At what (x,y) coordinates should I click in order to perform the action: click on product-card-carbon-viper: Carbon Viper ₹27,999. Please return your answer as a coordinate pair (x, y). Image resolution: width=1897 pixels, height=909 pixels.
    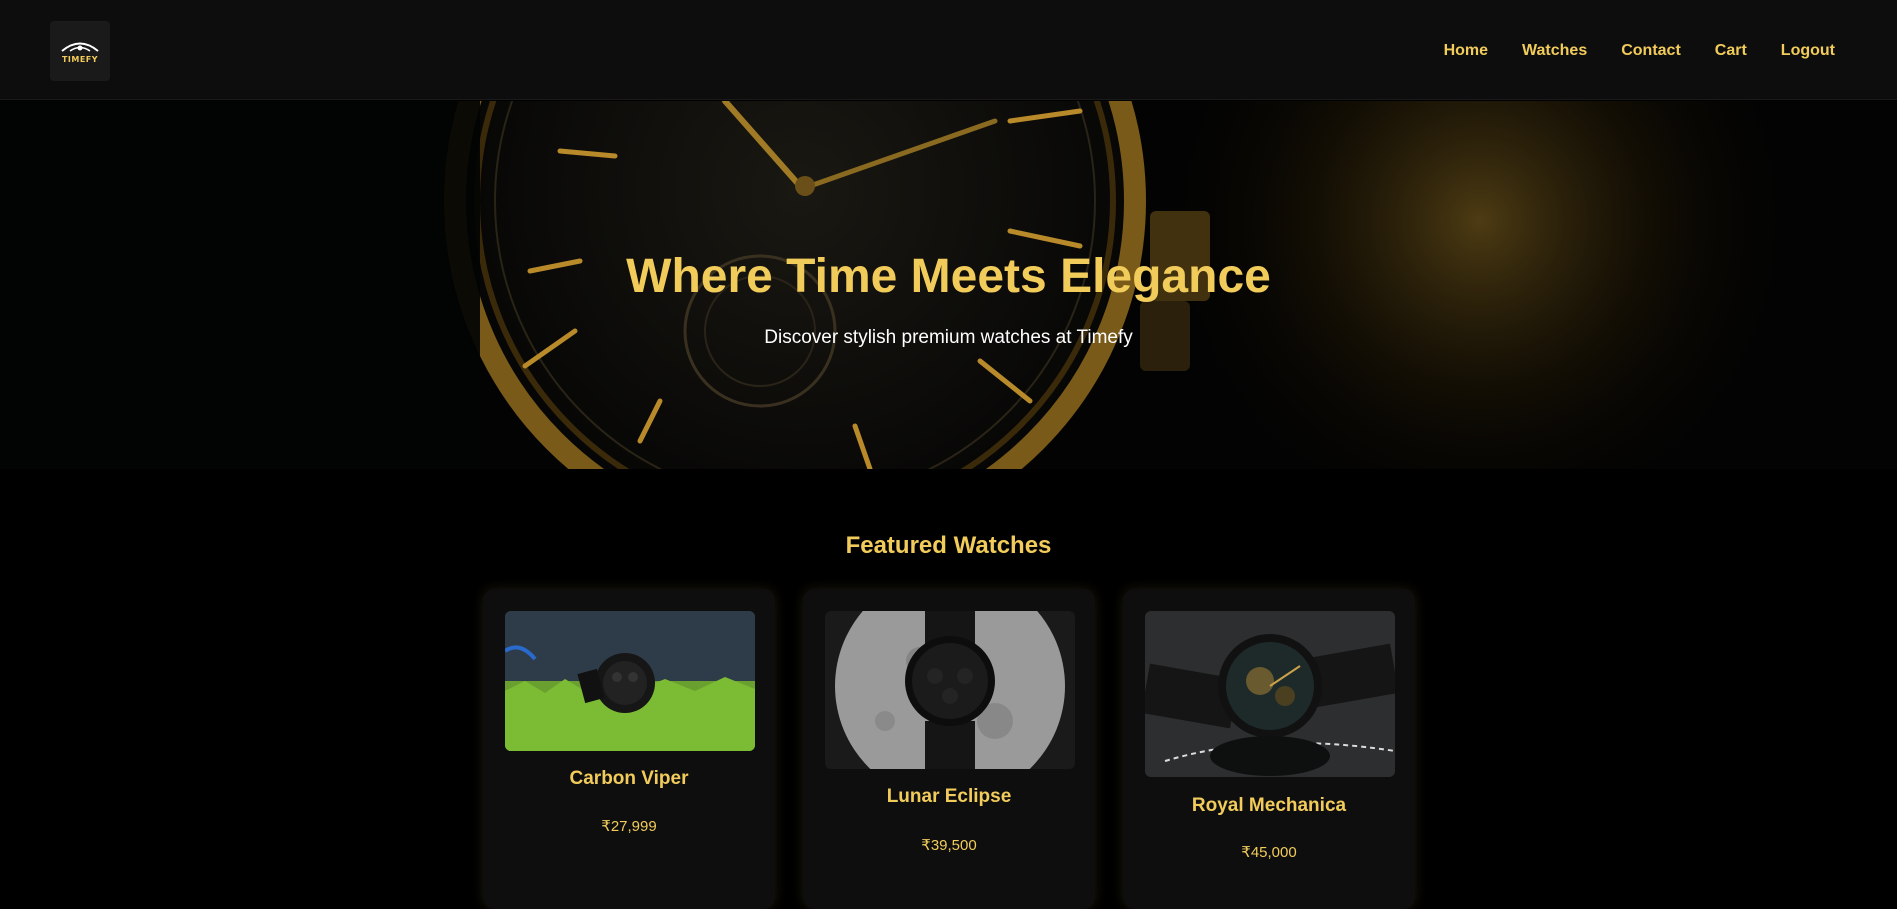
    Looking at the image, I should click on (629, 749).